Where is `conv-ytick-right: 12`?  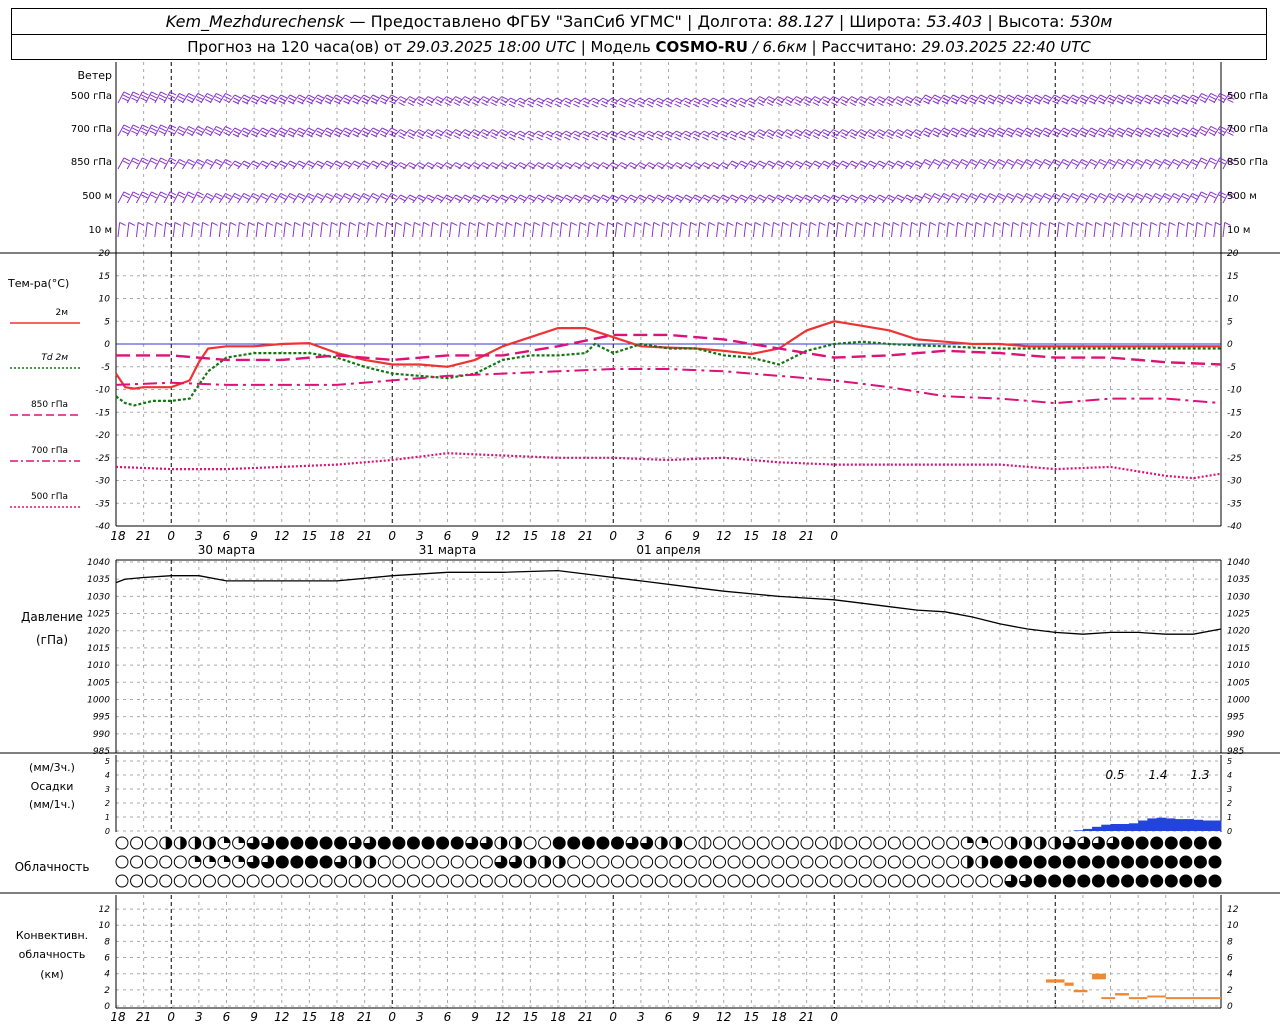 conv-ytick-right: 12 is located at coordinates (1233, 910).